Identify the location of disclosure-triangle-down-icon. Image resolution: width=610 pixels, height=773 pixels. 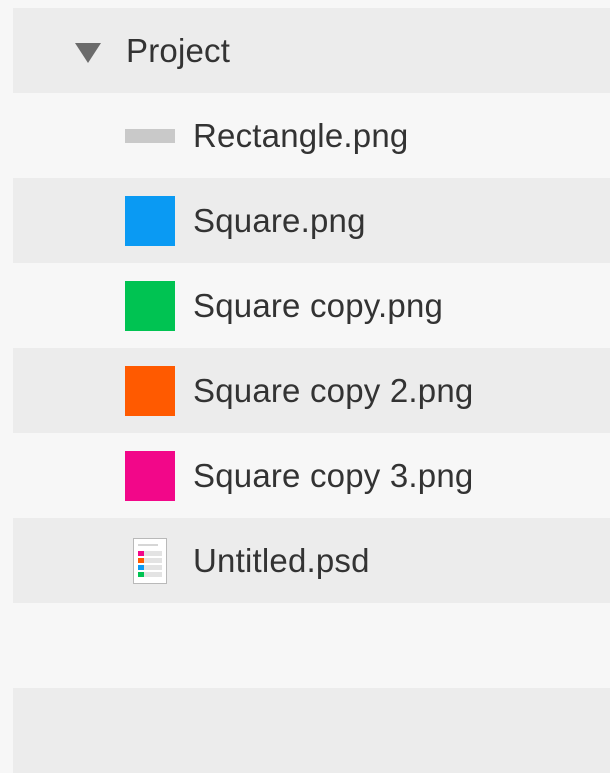
(88, 52).